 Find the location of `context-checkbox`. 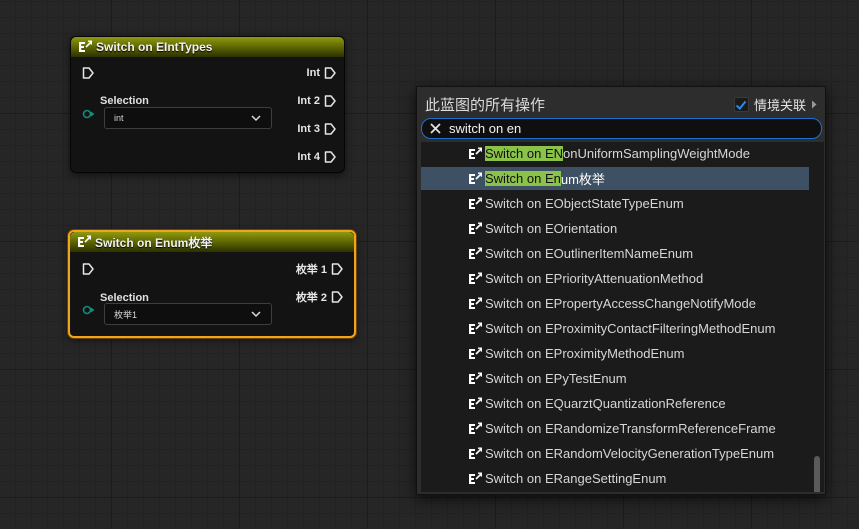

context-checkbox is located at coordinates (741, 104).